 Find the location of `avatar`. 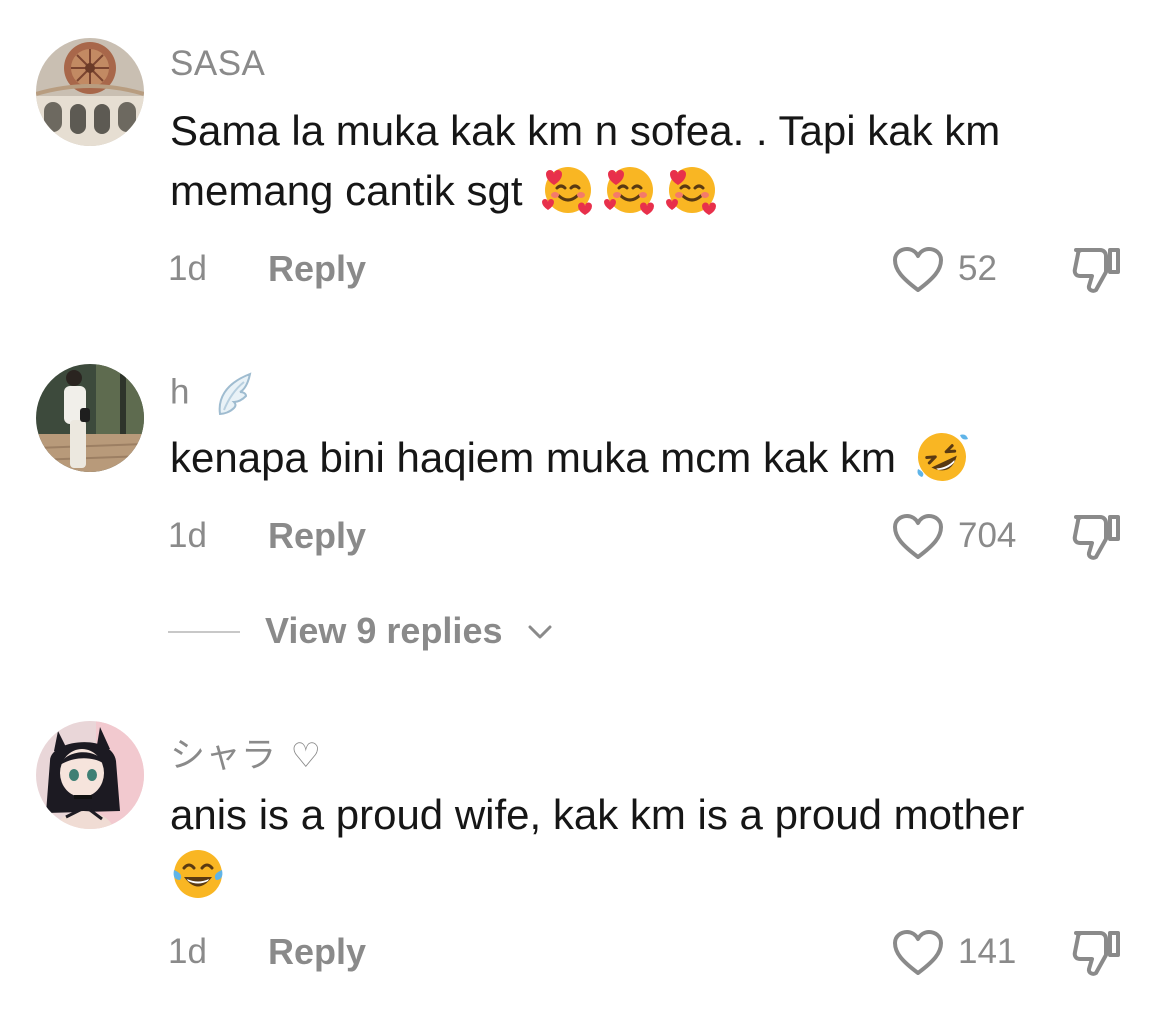

avatar is located at coordinates (90, 775).